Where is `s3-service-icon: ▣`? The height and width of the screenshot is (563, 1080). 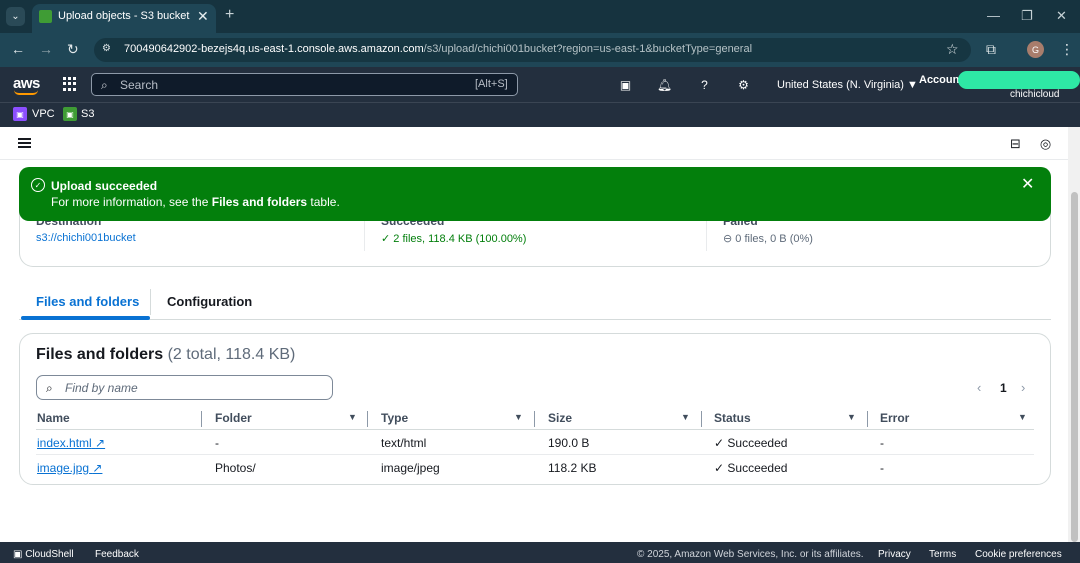
s3-service-icon: ▣ is located at coordinates (70, 114).